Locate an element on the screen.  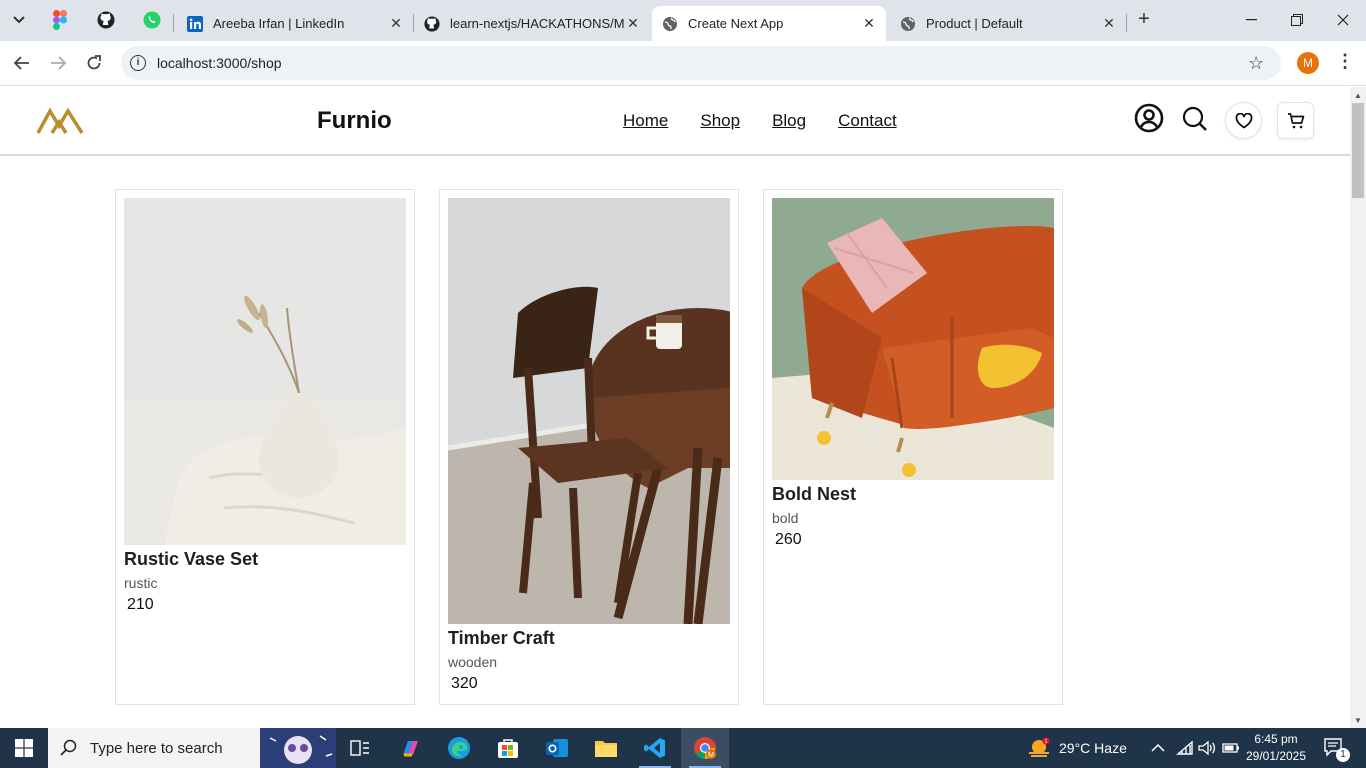
product-image-sofa is located at coordinates (913, 339).